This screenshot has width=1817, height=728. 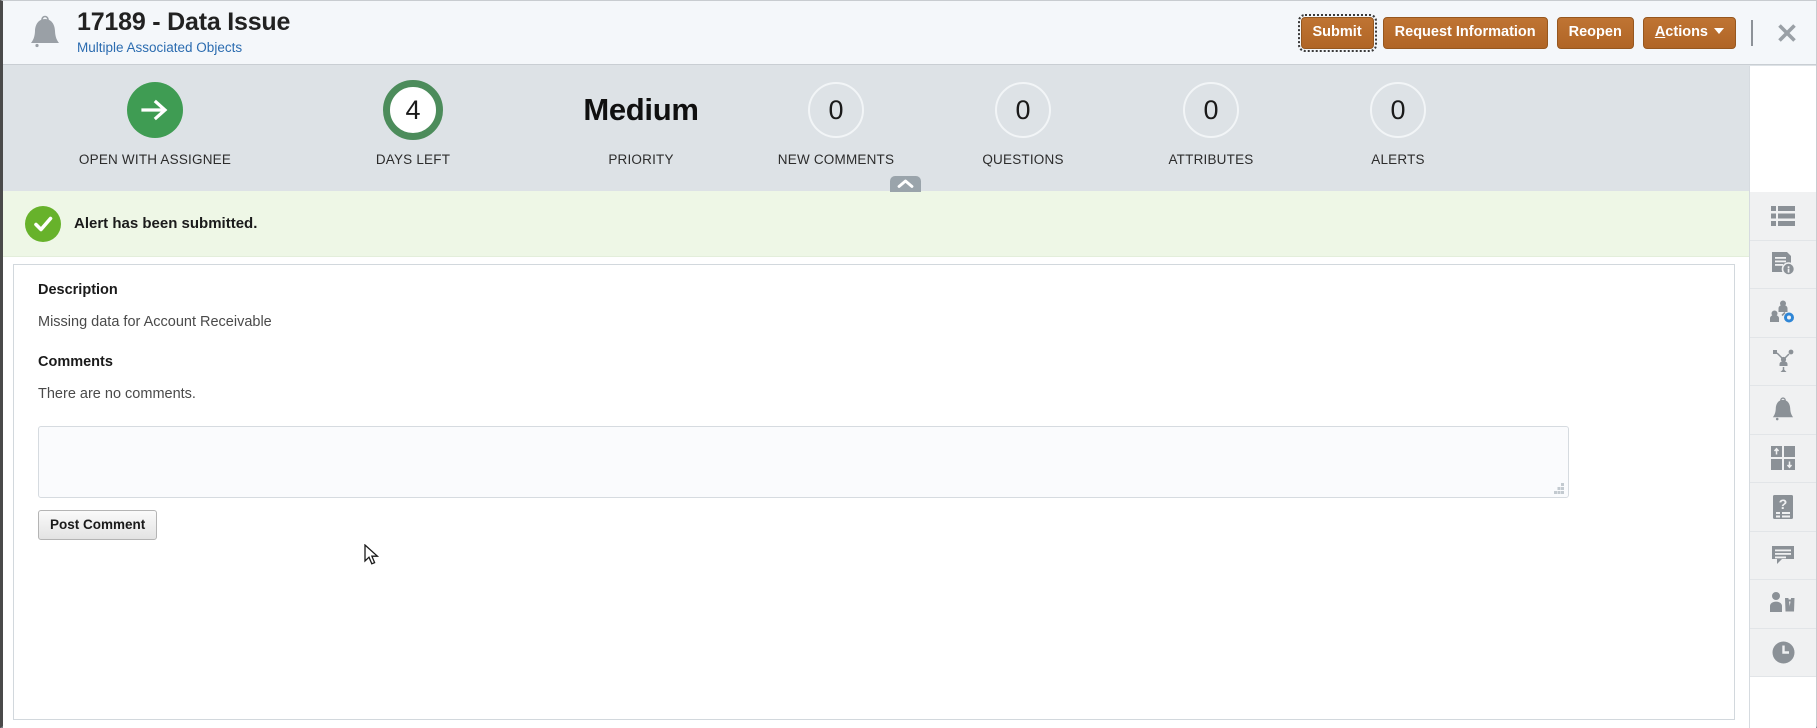 I want to click on new-comments-ring: 0, so click(x=836, y=110).